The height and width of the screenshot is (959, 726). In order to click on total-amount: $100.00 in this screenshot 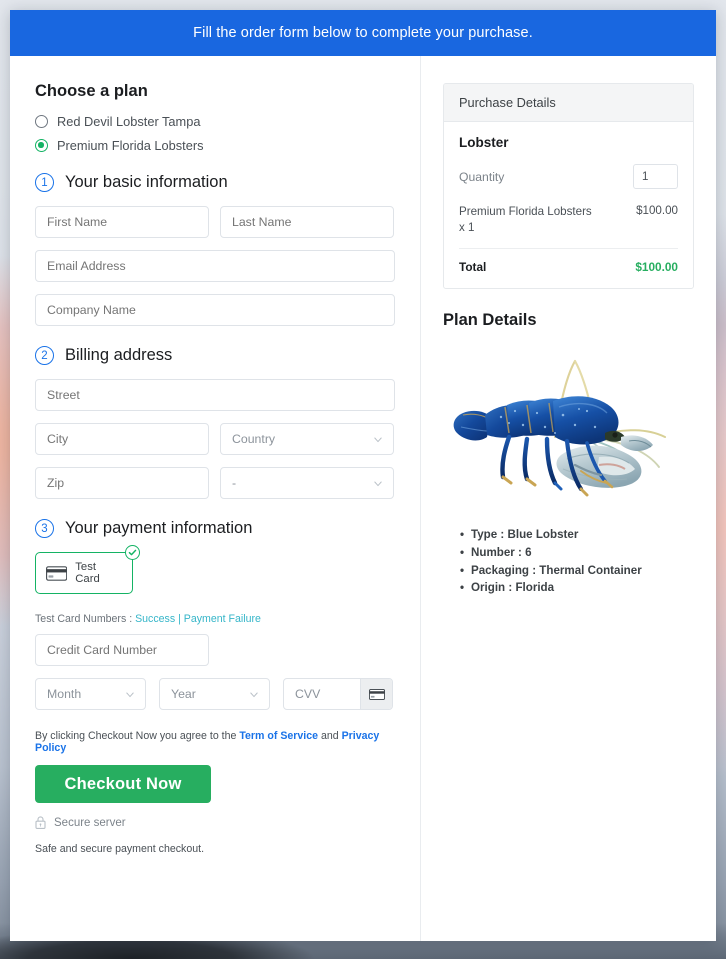, I will do `click(656, 267)`.